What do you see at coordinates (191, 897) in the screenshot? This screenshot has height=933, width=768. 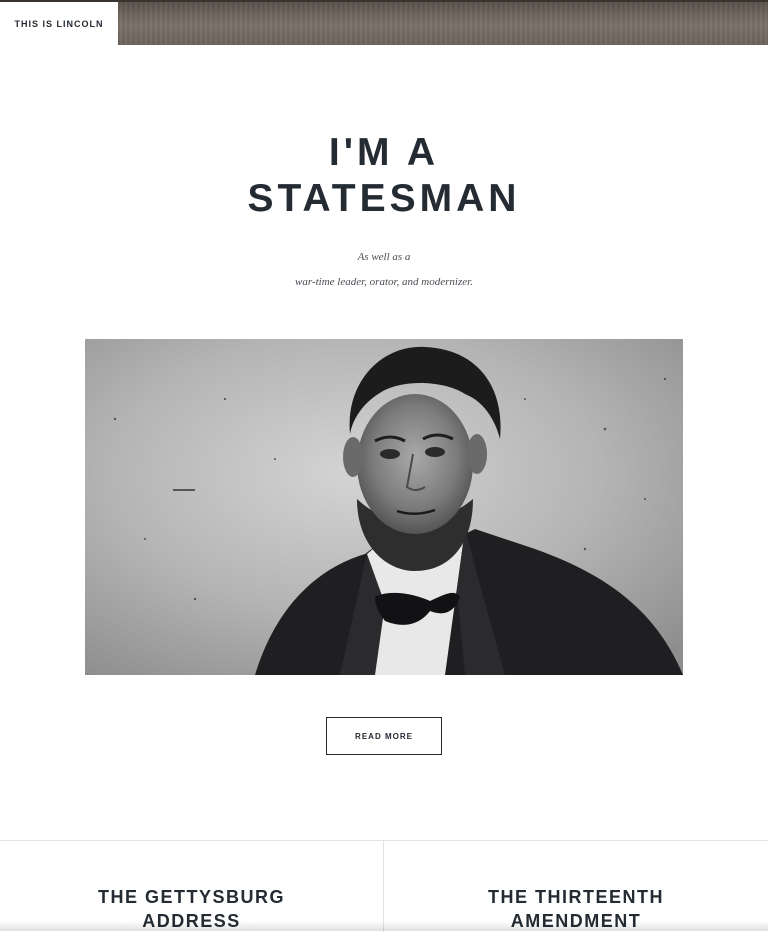 I see `card-title-line-1: THE GETTYSBURG` at bounding box center [191, 897].